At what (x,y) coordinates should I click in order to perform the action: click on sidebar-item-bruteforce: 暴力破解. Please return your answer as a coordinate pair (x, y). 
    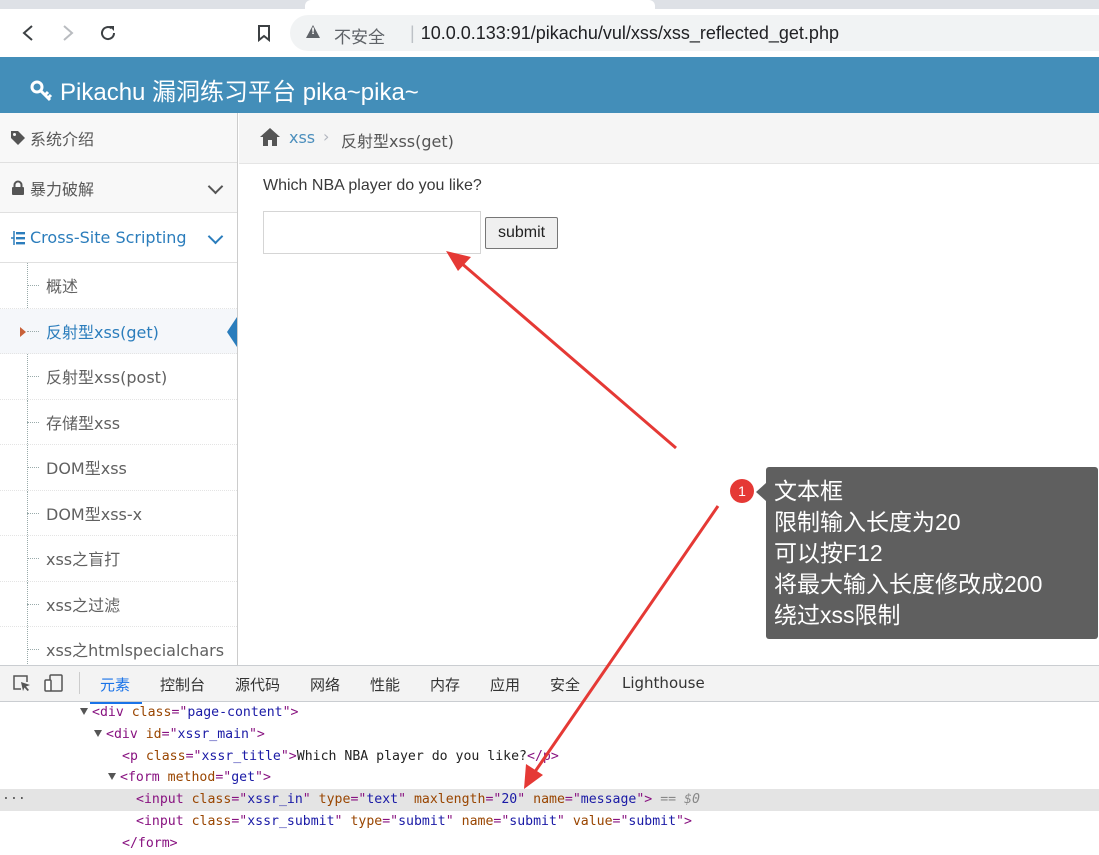
    Looking at the image, I should click on (118, 188).